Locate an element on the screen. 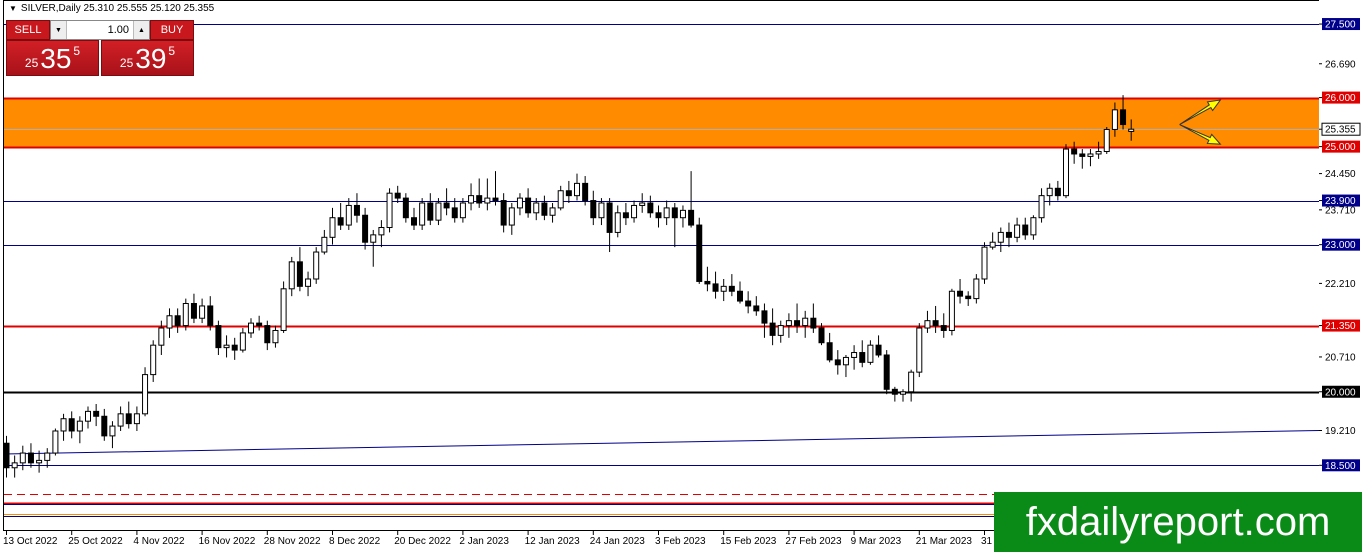 The width and height of the screenshot is (1362, 552). lot-size-stepper: ▼ 1.00 ▲ is located at coordinates (100, 30).